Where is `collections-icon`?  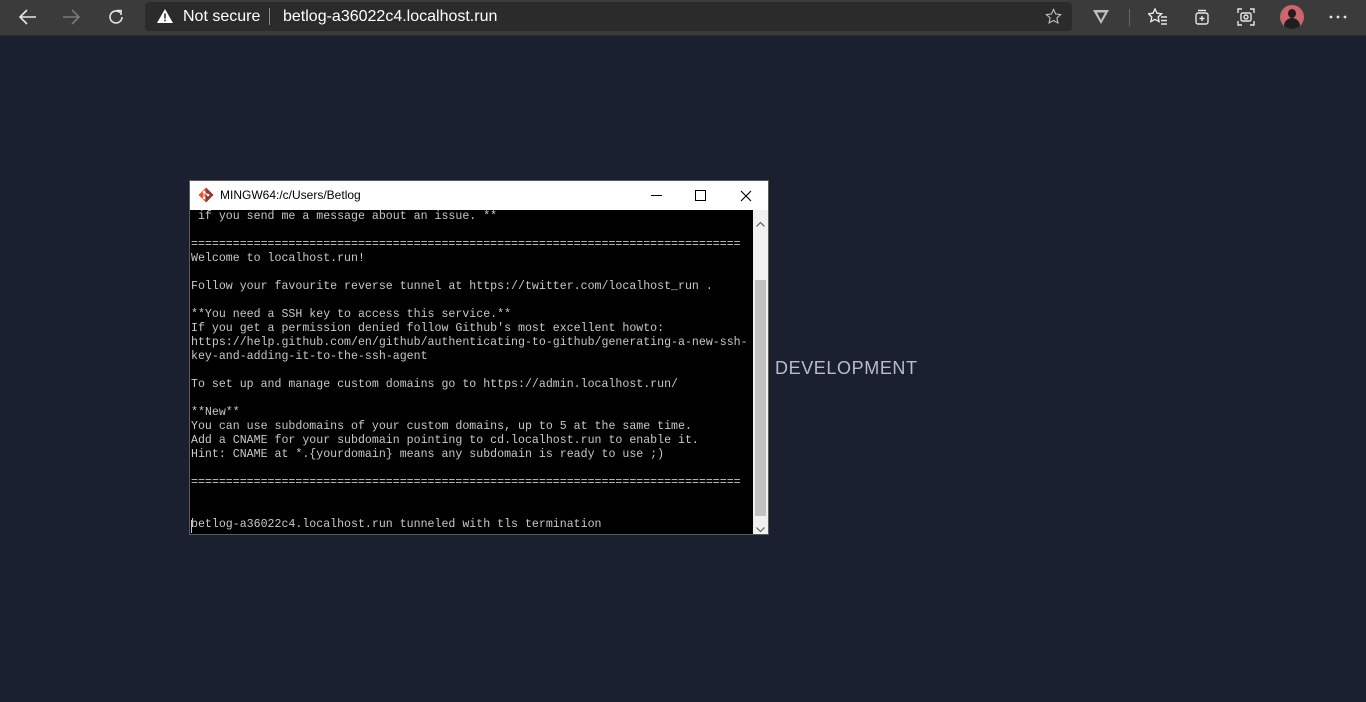 collections-icon is located at coordinates (1202, 17).